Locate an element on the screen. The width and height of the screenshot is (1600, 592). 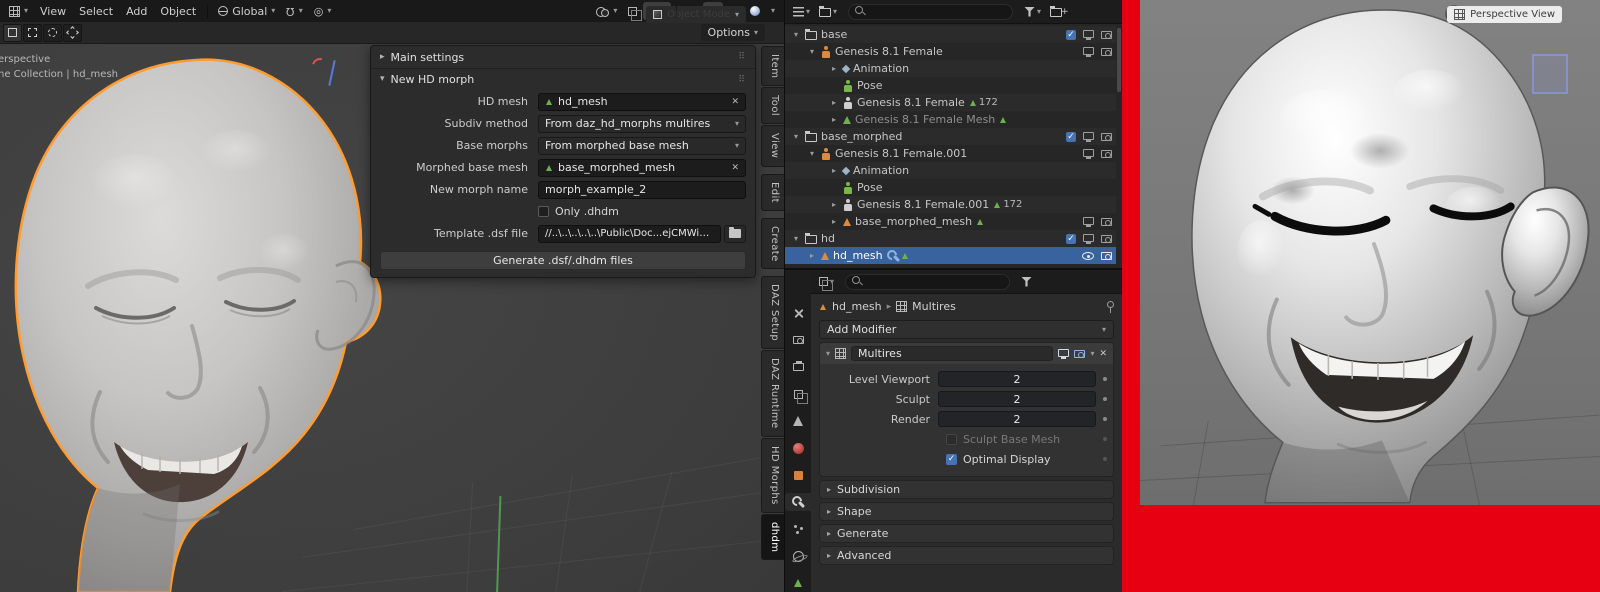
properties-editor-type-button: ▾ is located at coordinates (826, 284).